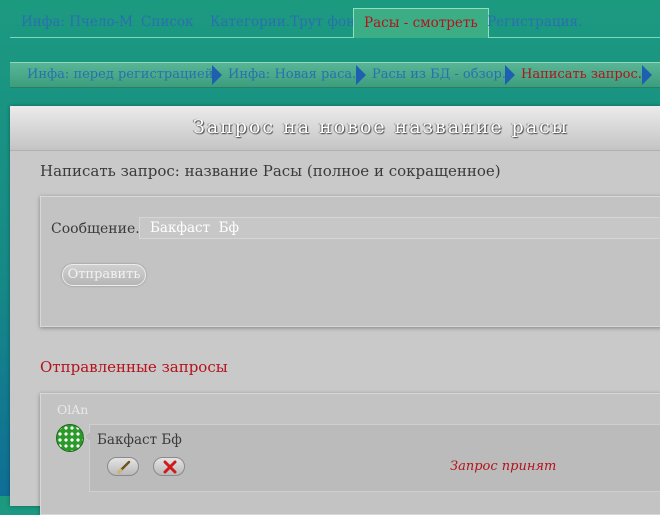 Image resolution: width=660 pixels, height=515 pixels. Describe the element at coordinates (98, 229) in the screenshot. I see `message-label: Сообщение..` at that location.